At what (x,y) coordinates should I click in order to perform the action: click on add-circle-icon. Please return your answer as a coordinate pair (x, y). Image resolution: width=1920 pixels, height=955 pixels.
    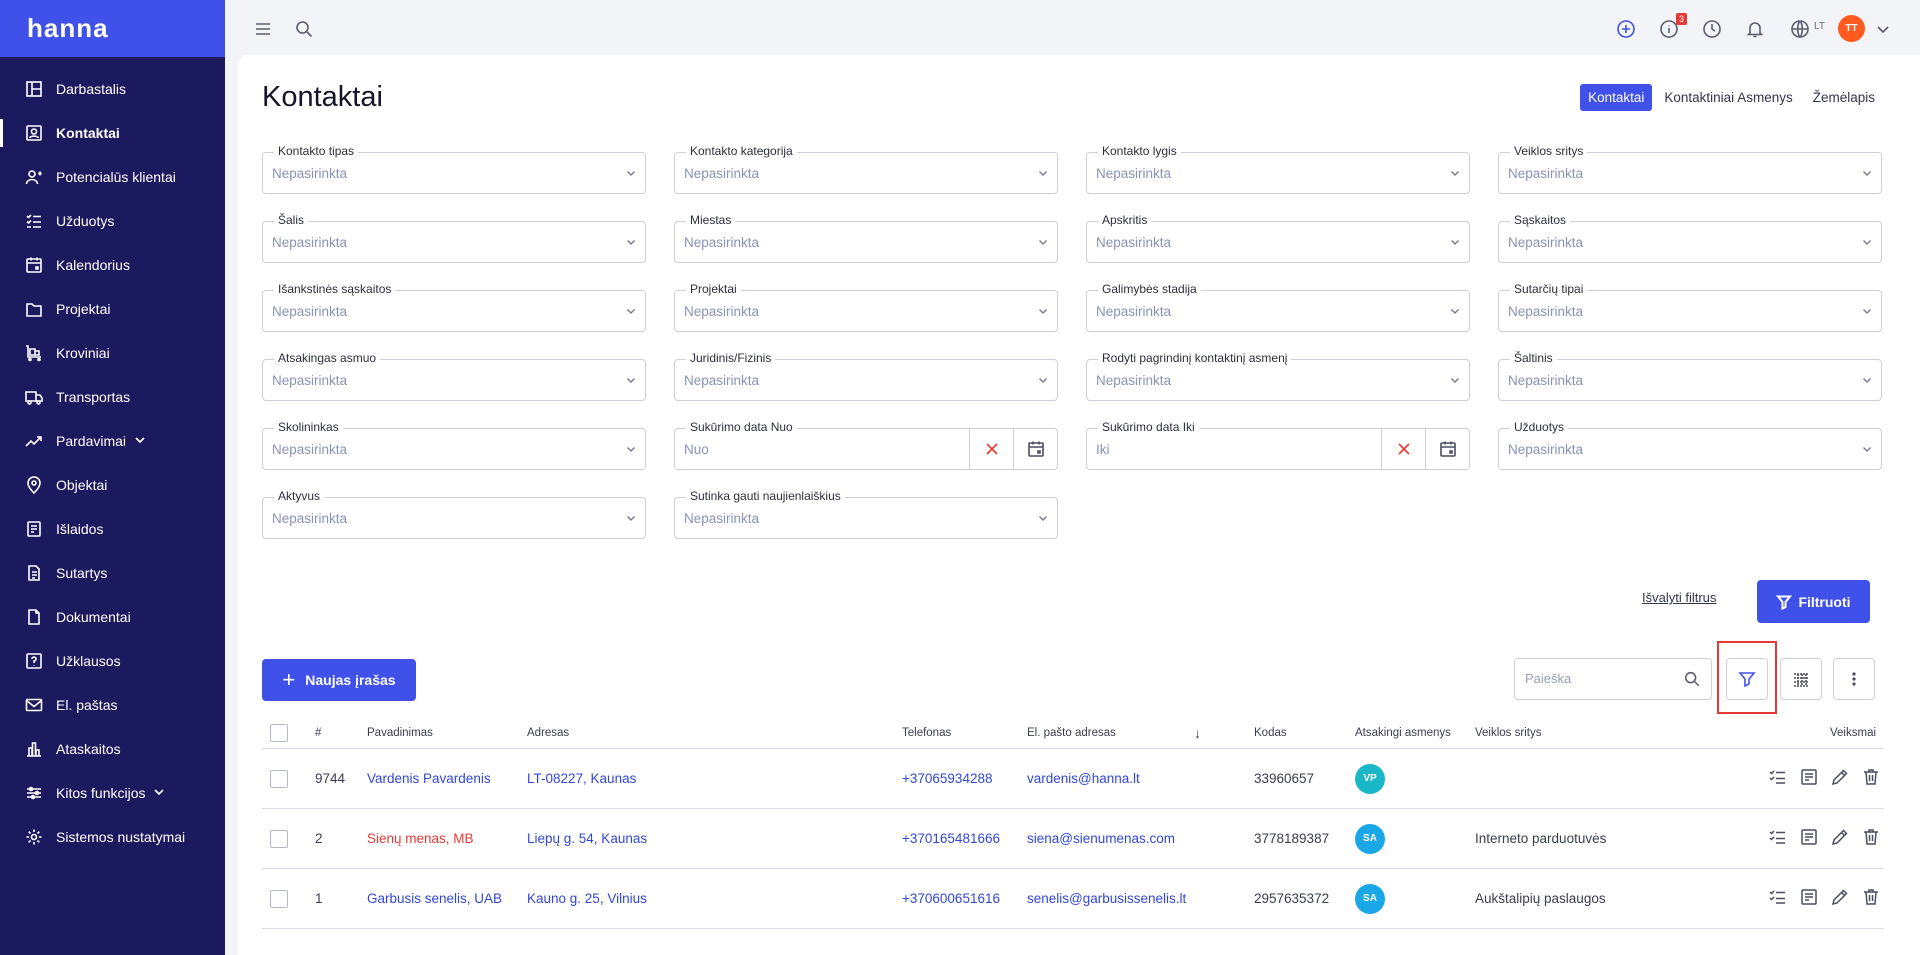
    Looking at the image, I should click on (1626, 29).